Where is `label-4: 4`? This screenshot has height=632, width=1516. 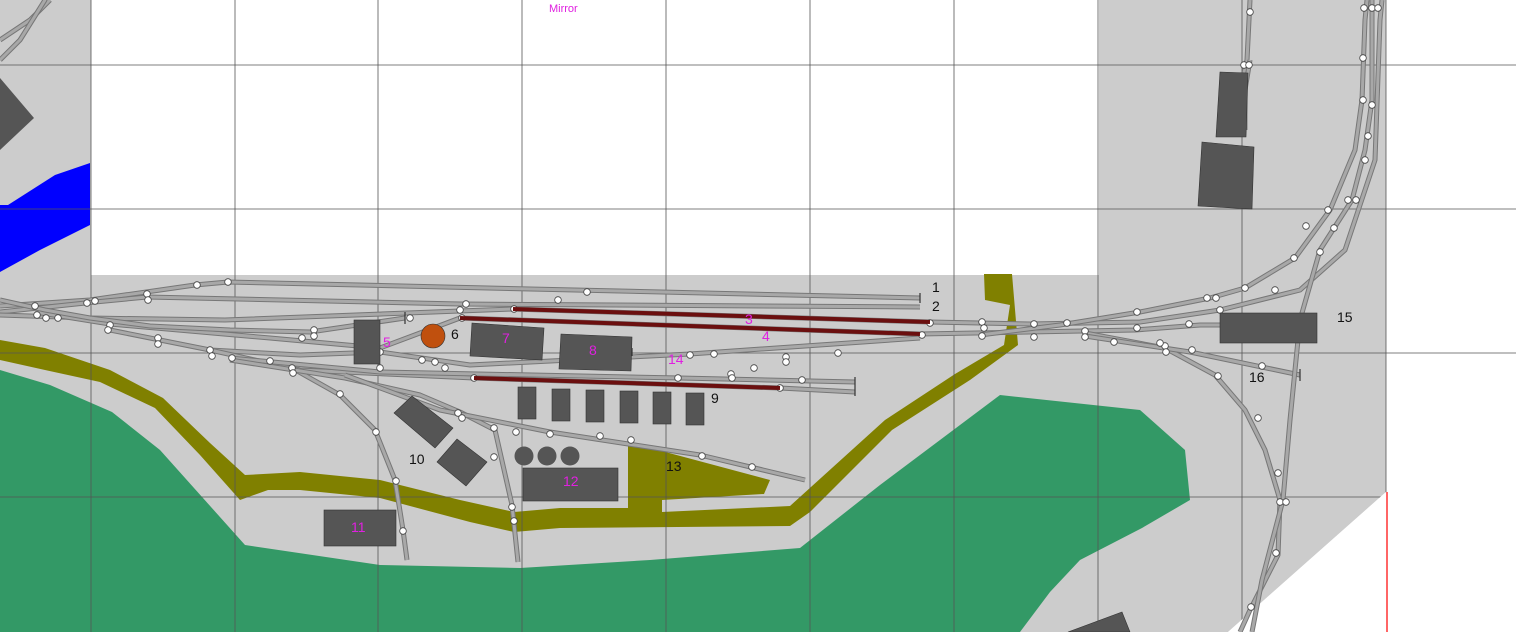 label-4: 4 is located at coordinates (766, 336).